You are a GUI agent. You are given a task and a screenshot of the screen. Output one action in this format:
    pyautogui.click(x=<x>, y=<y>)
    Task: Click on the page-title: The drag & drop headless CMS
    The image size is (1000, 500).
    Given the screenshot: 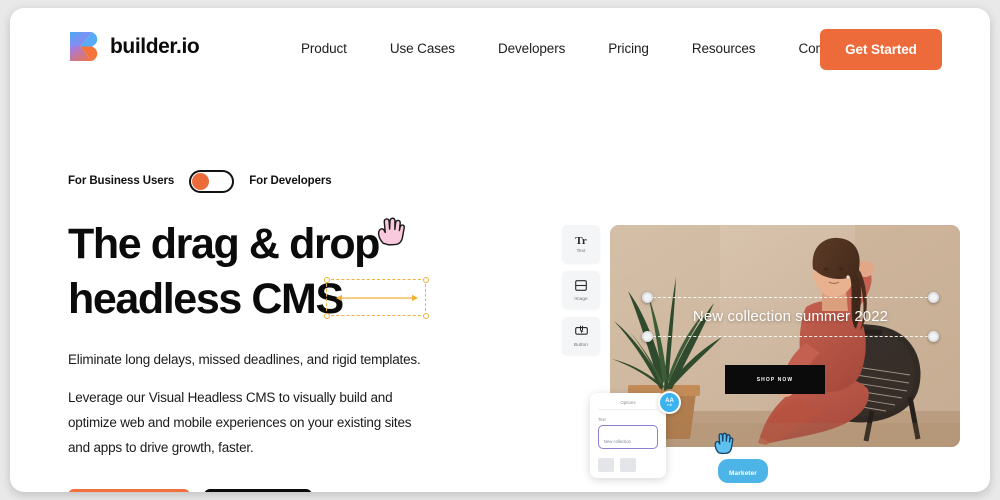 What is the action you would take?
    pyautogui.click(x=288, y=272)
    